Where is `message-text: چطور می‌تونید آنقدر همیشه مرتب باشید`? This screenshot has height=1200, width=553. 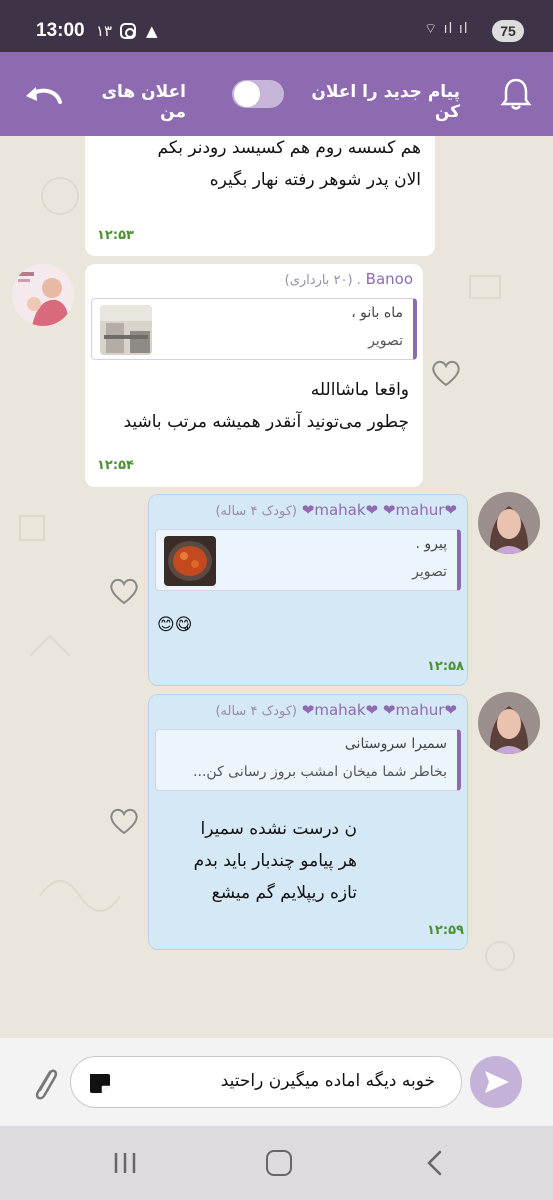
message-text: چطور می‌تونید آنقدر همیشه مرتب باشید is located at coordinates (266, 422).